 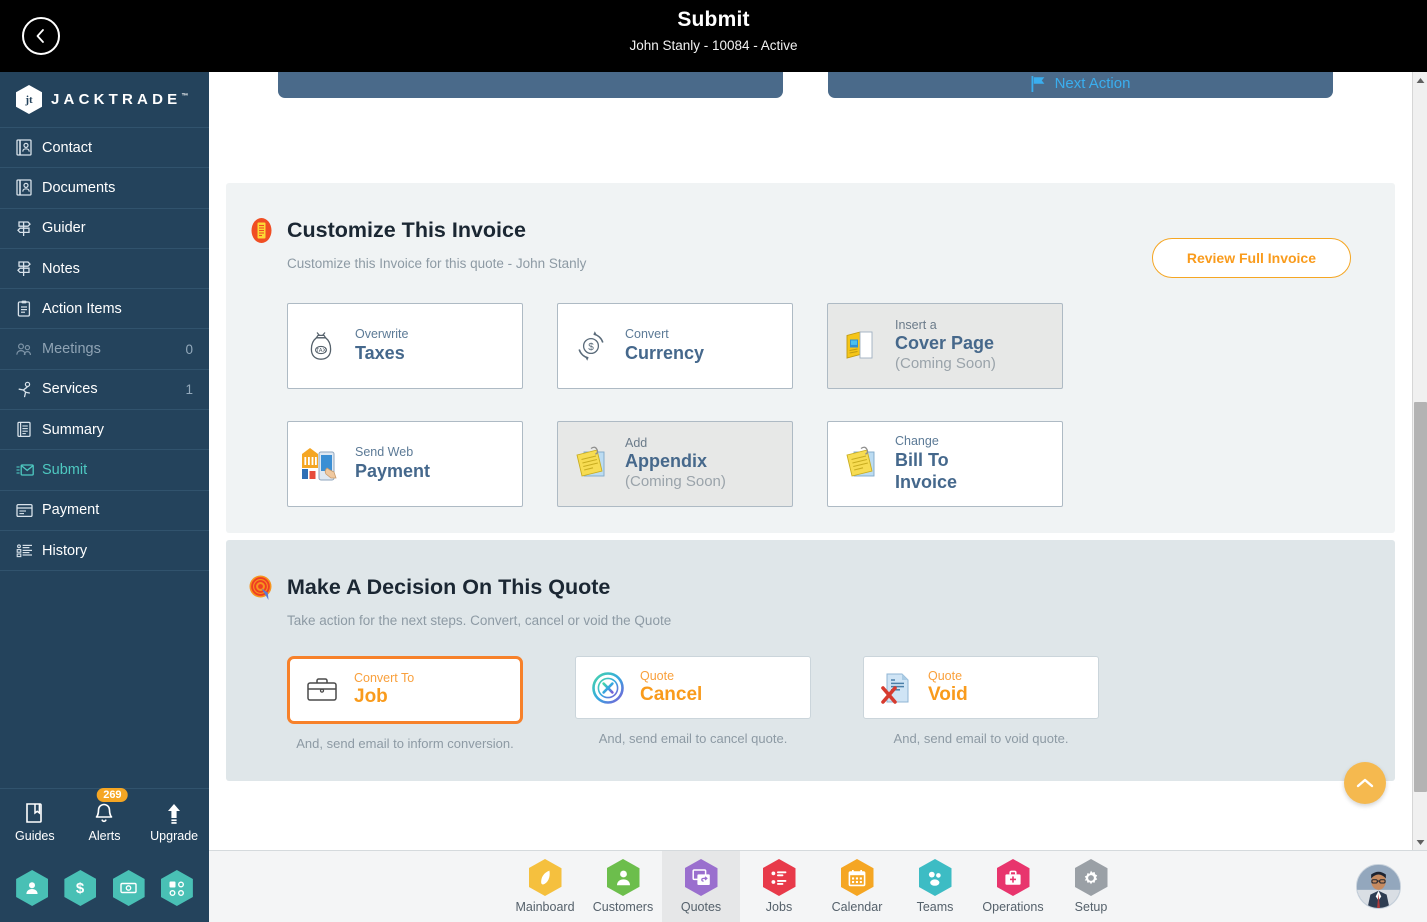 What do you see at coordinates (104, 813) in the screenshot?
I see `bell-icon` at bounding box center [104, 813].